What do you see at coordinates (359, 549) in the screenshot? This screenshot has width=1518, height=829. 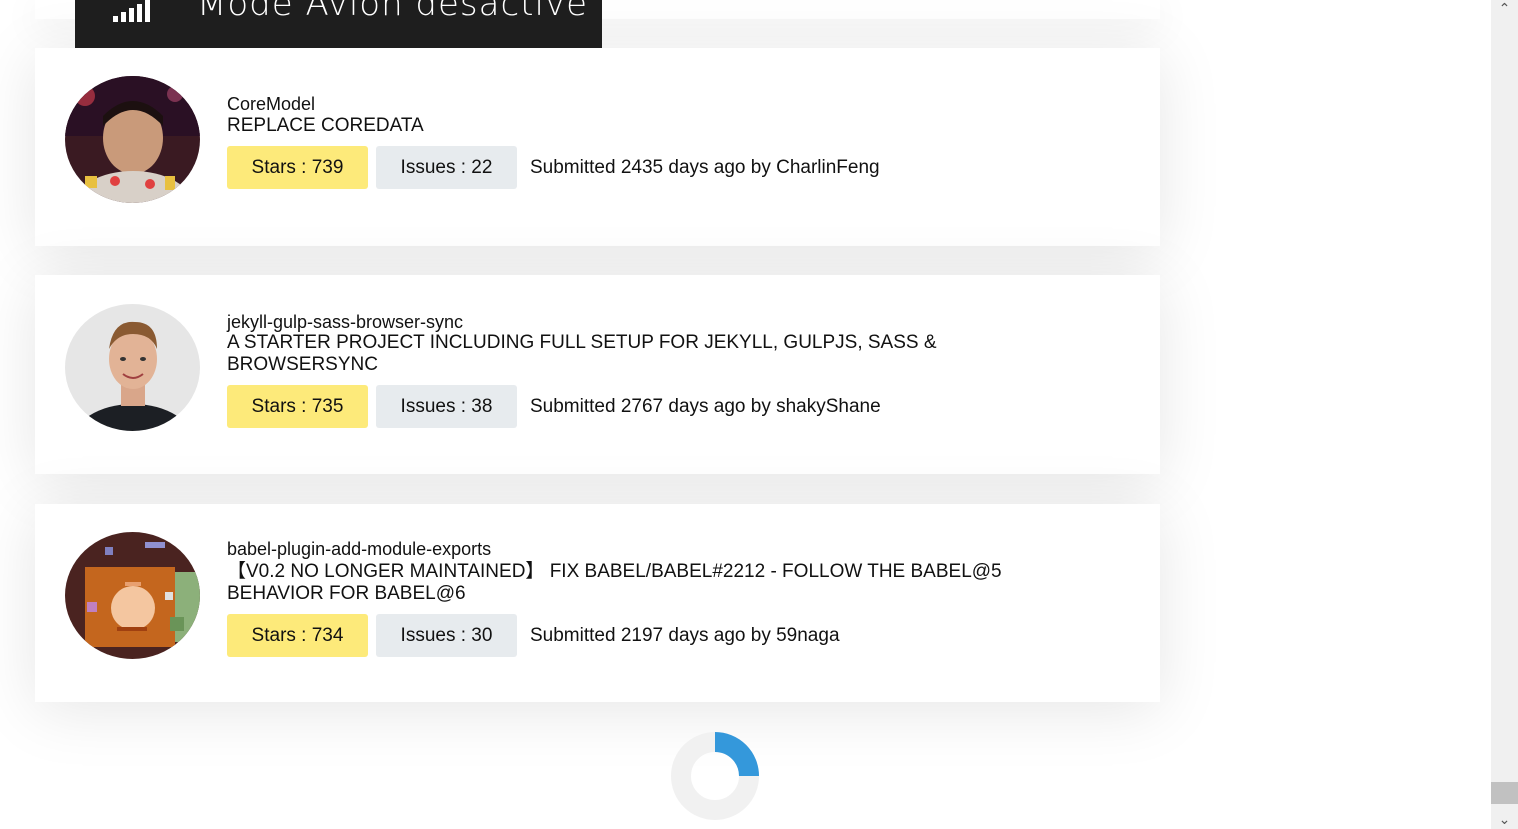 I see `repo-name: babel-plugin-add-module-exports` at bounding box center [359, 549].